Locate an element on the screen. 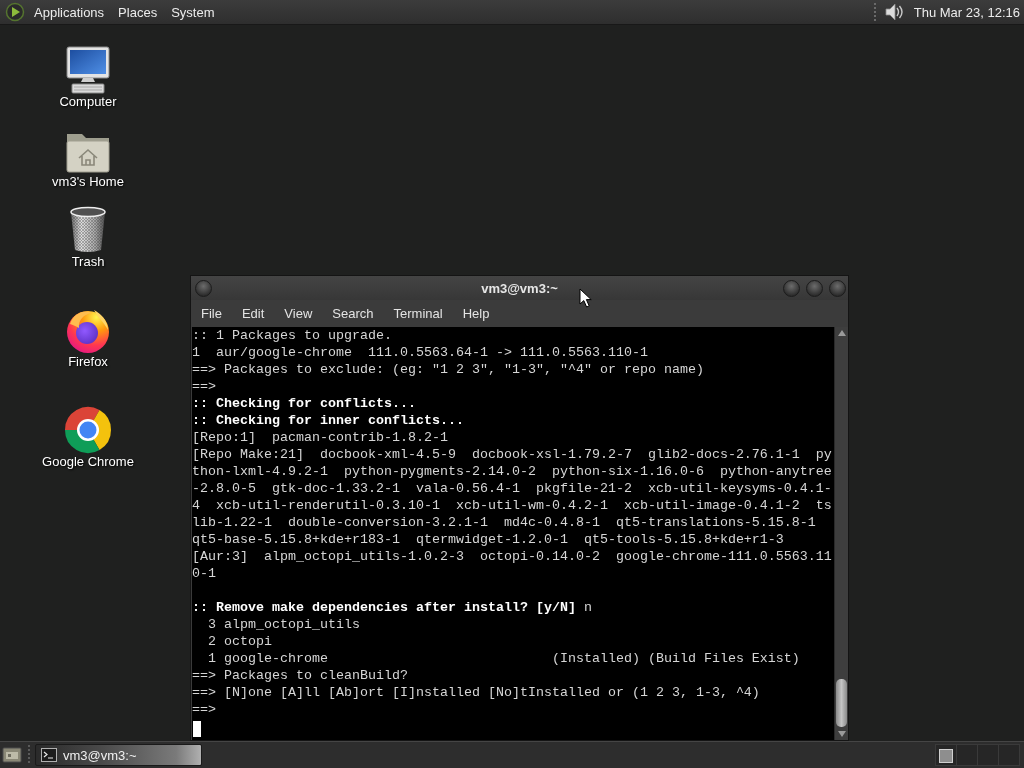 Image resolution: width=1024 pixels, height=768 pixels. desktop-shortcut: Trash is located at coordinates (88, 237).